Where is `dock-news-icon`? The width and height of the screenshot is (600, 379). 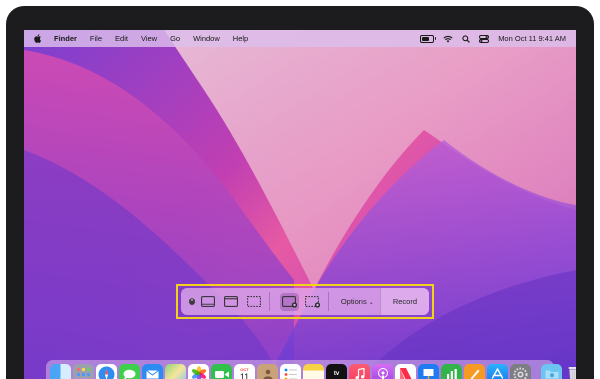 dock-news-icon is located at coordinates (405, 371).